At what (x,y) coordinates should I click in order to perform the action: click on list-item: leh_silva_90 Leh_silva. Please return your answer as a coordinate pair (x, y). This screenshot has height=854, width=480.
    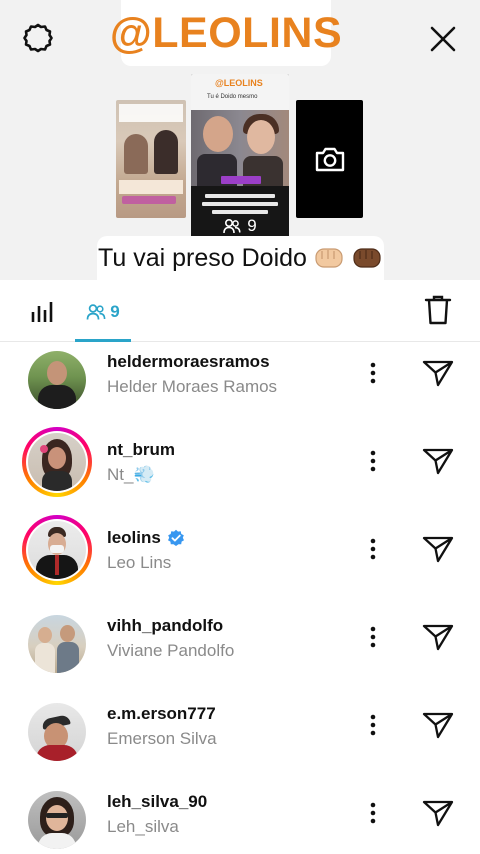
    Looking at the image, I should click on (240, 818).